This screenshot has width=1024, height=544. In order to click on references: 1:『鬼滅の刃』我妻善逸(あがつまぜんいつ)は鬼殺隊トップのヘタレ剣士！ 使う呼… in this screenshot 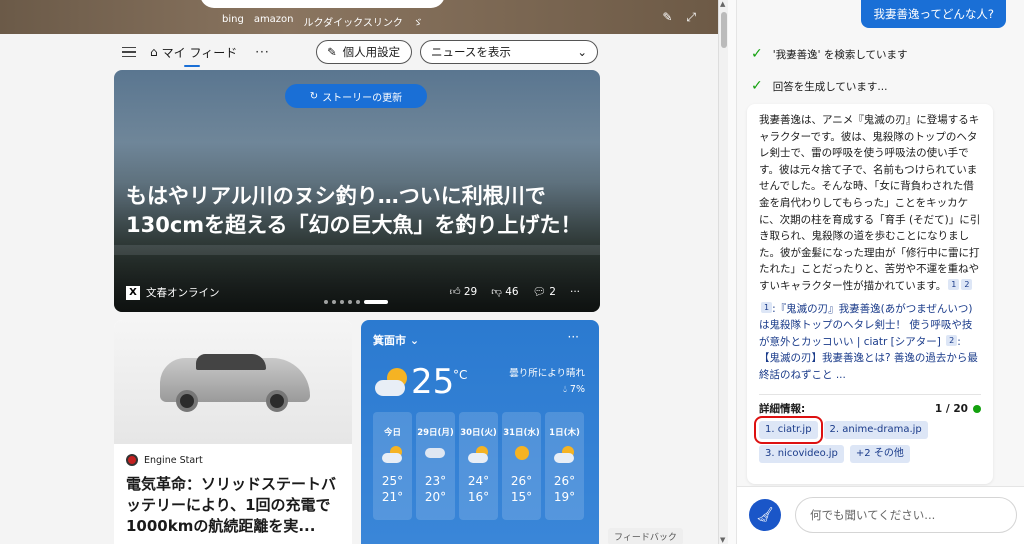, I will do `click(870, 342)`.